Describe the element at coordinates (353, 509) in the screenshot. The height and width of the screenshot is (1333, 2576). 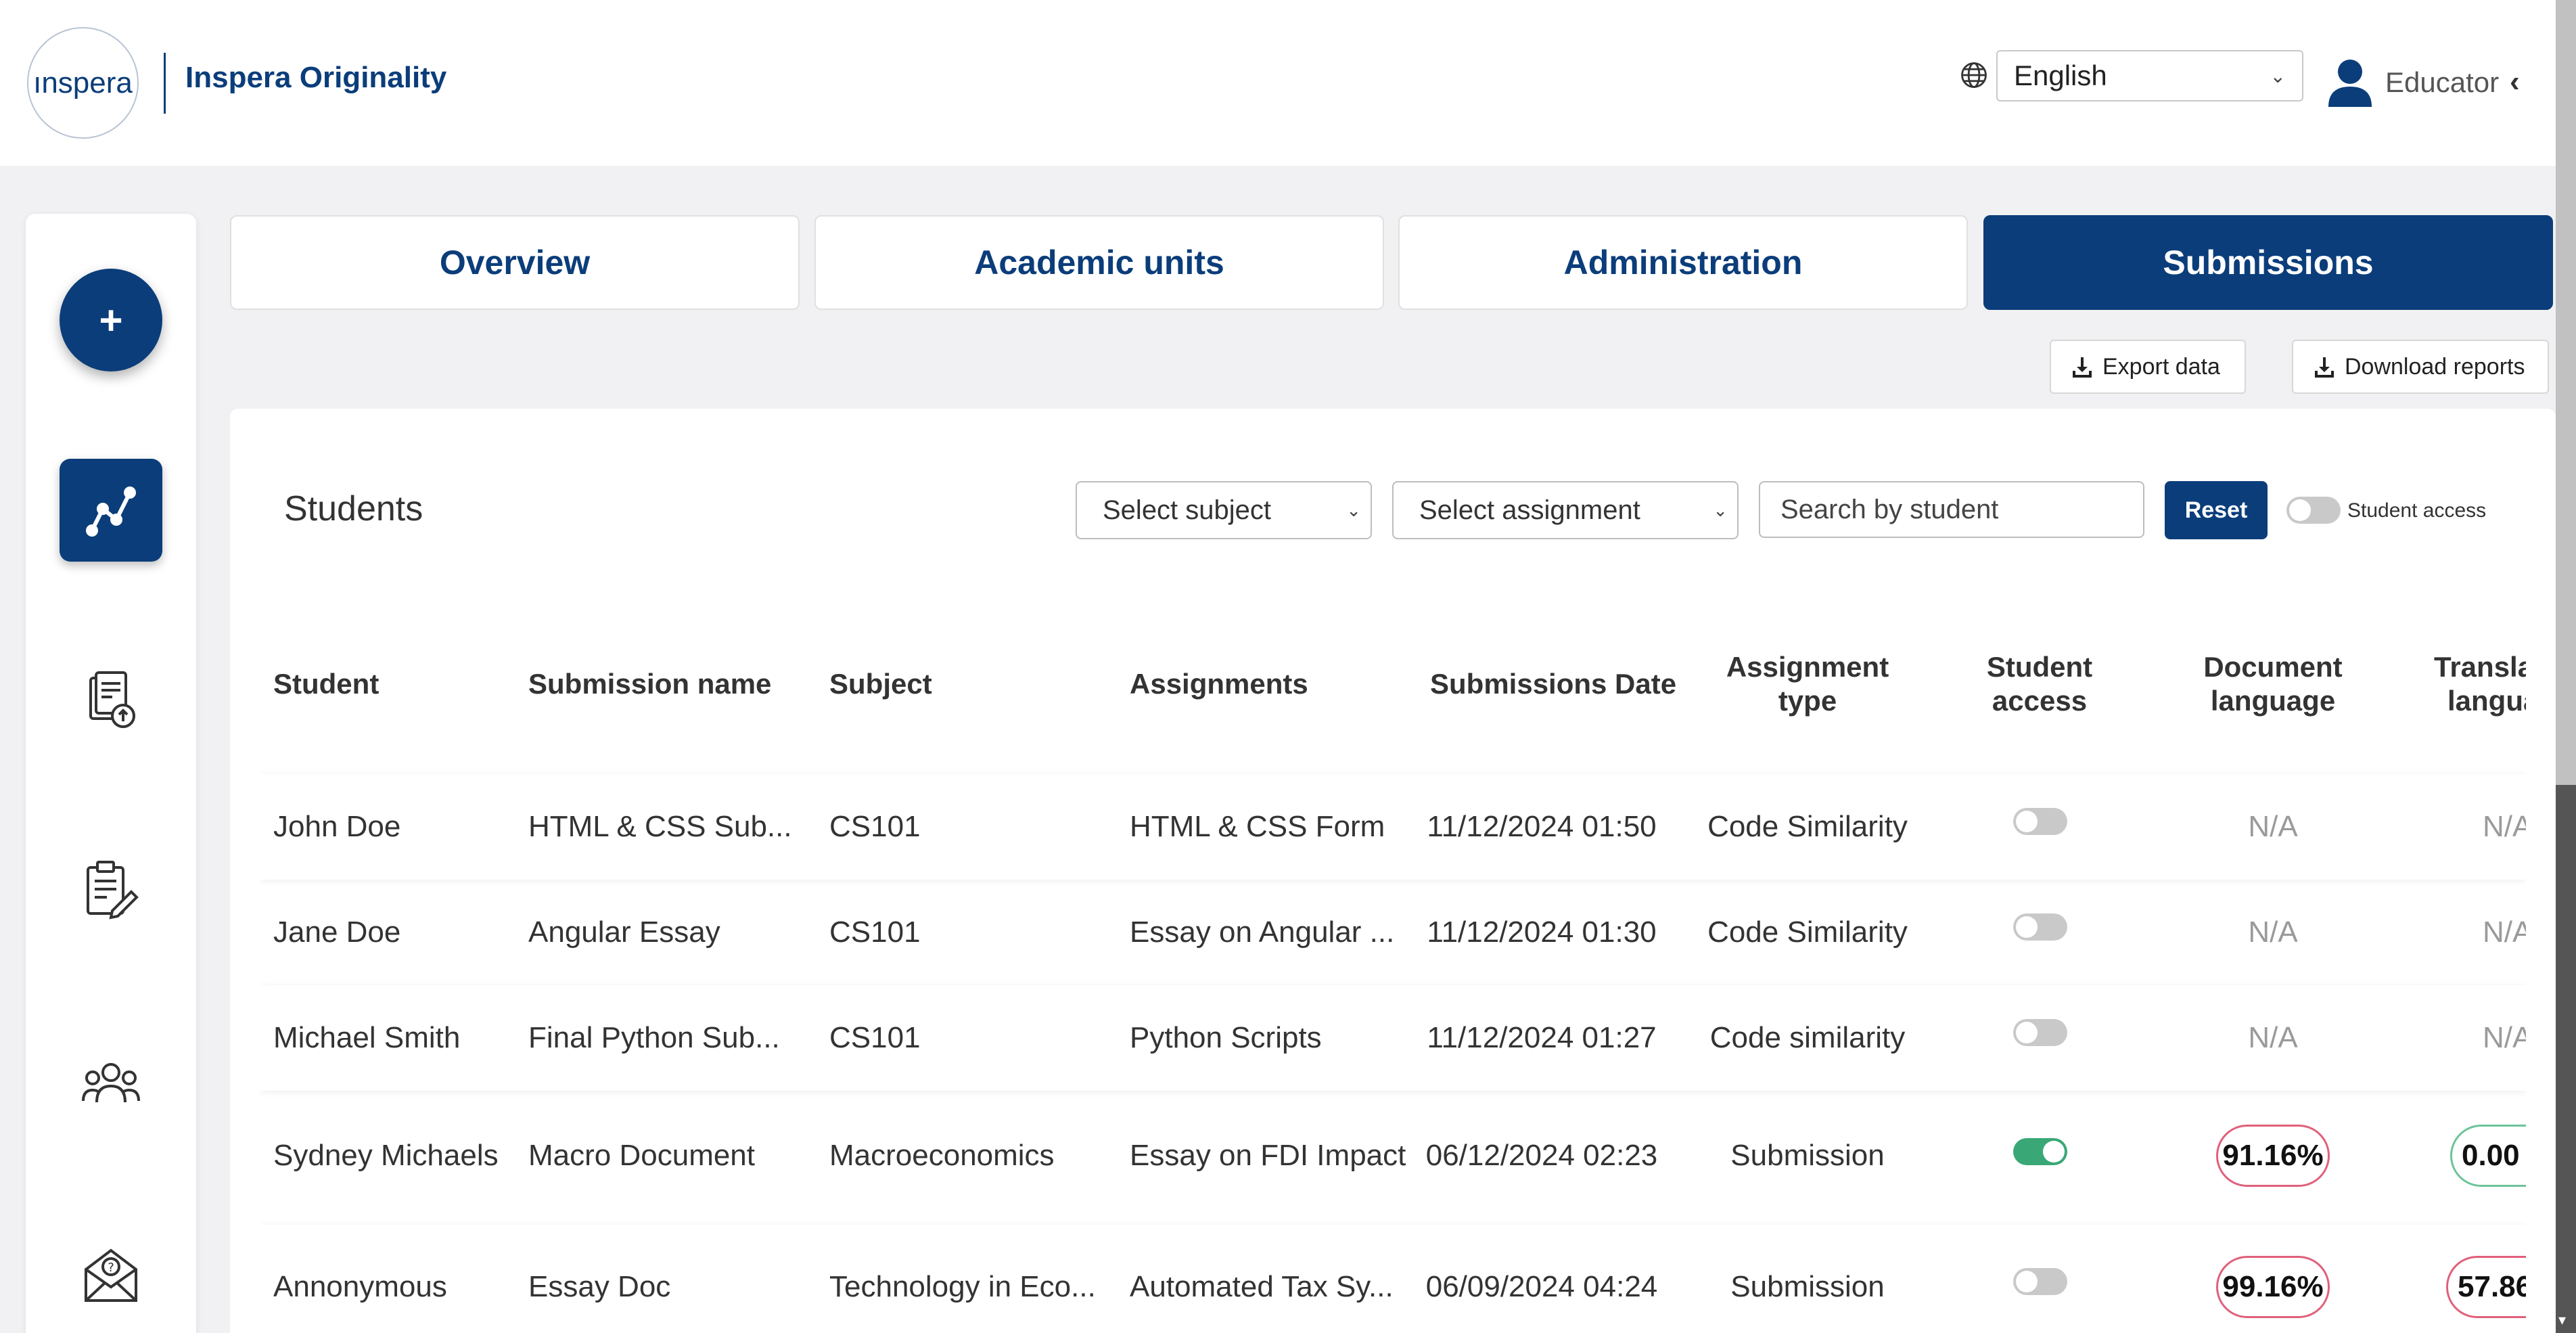
I see `students-title: Students` at that location.